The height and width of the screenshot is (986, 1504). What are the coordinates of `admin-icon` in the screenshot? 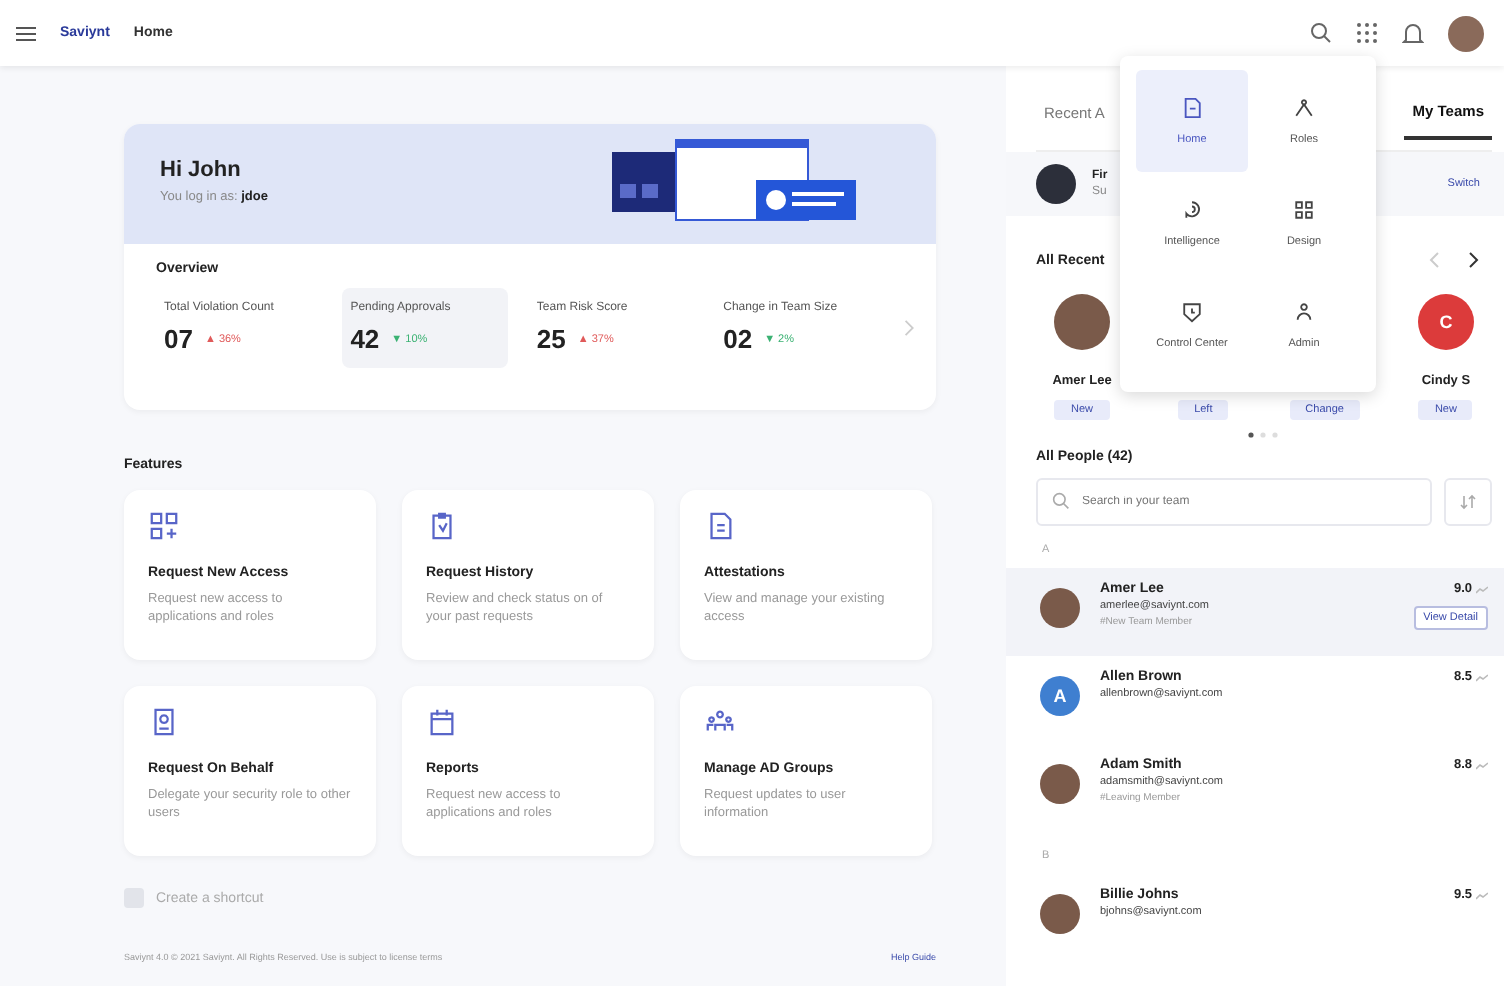 It's located at (1304, 312).